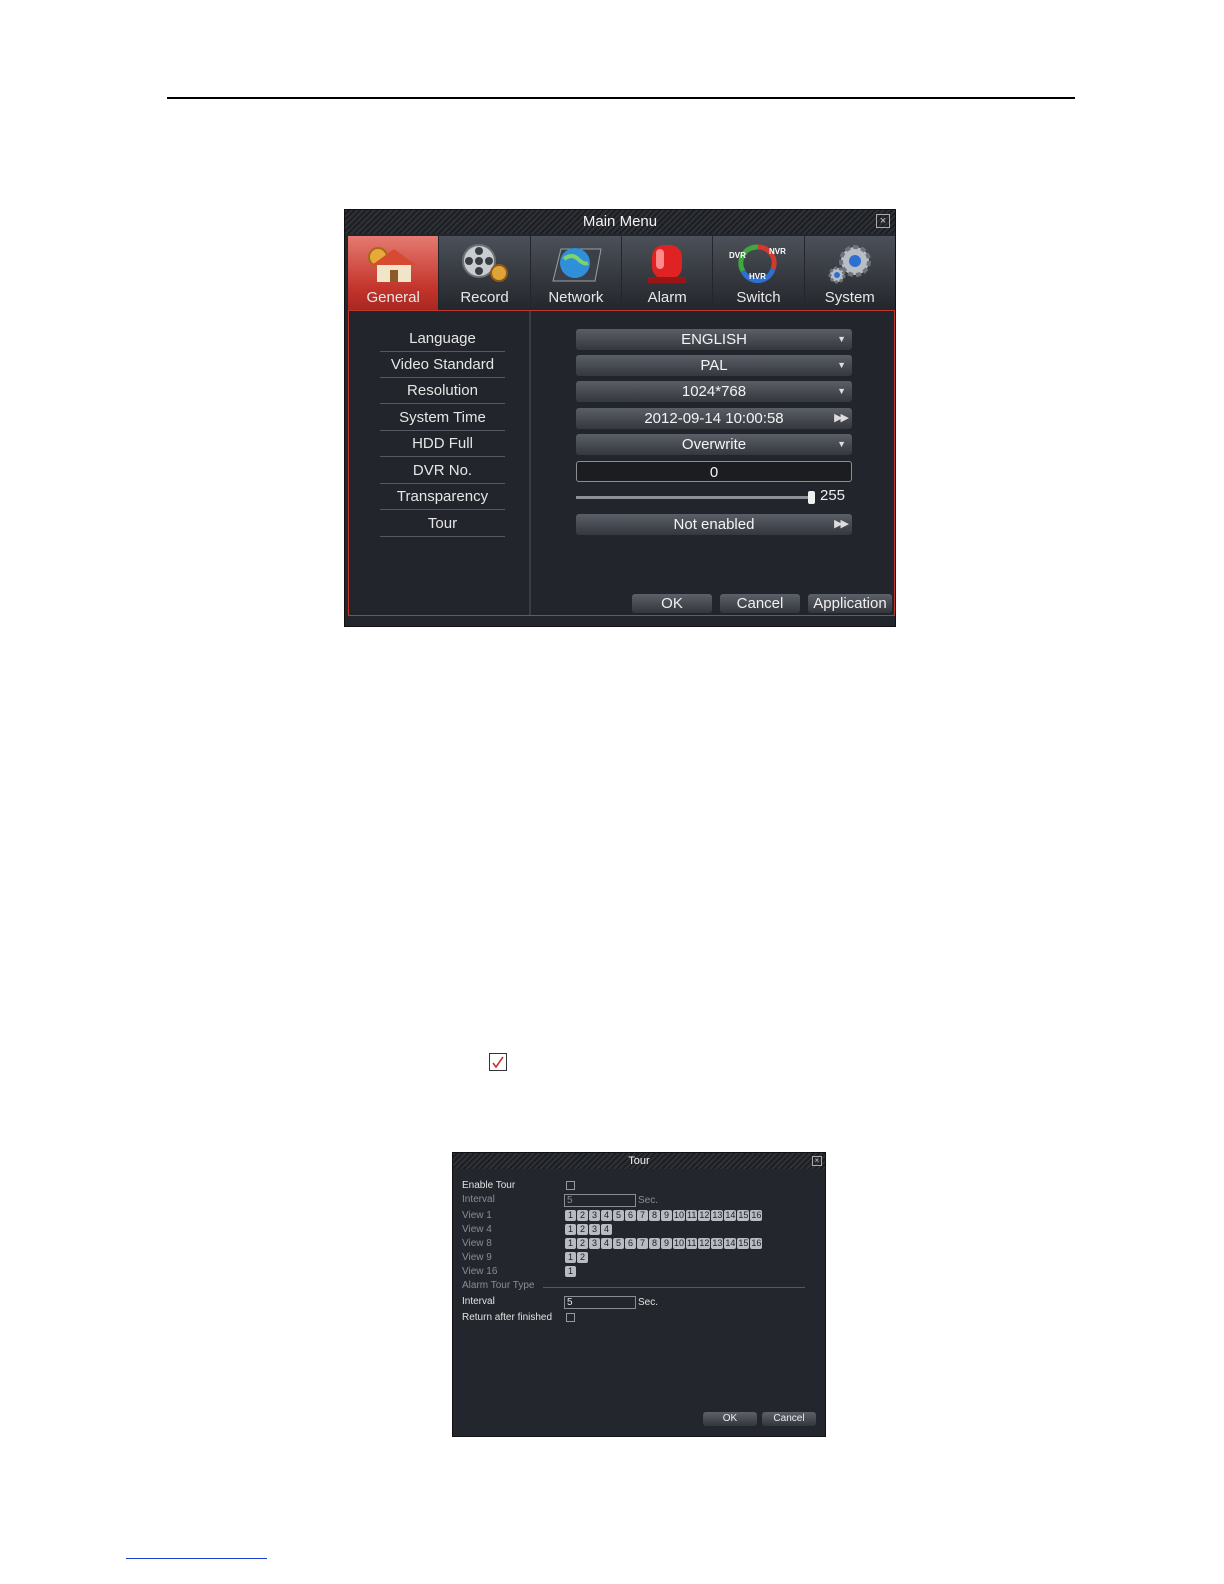  What do you see at coordinates (850, 263) in the screenshot?
I see `gears-icon` at bounding box center [850, 263].